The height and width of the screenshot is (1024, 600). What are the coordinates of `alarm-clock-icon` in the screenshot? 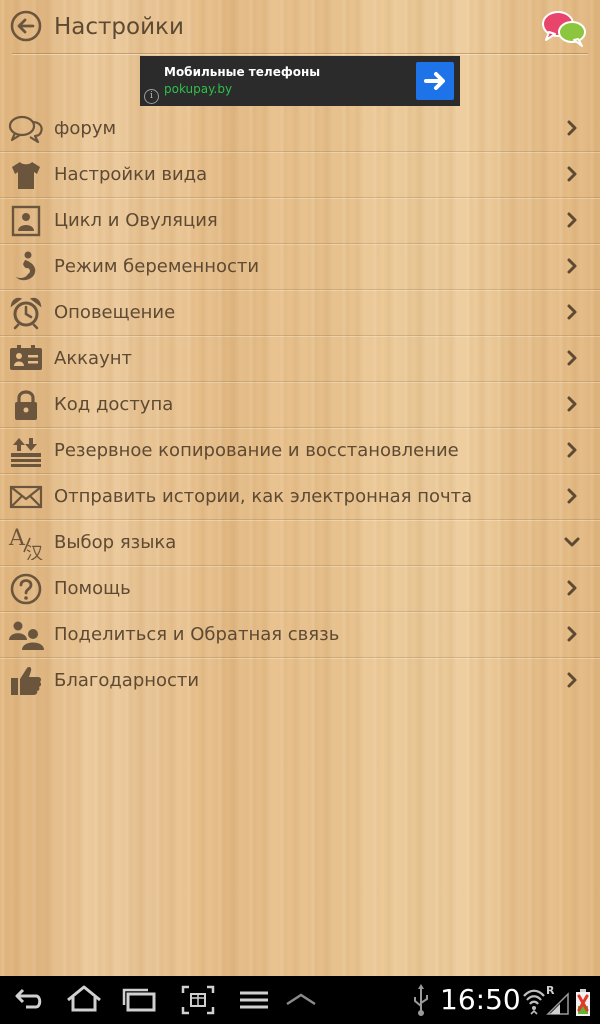 It's located at (26, 313).